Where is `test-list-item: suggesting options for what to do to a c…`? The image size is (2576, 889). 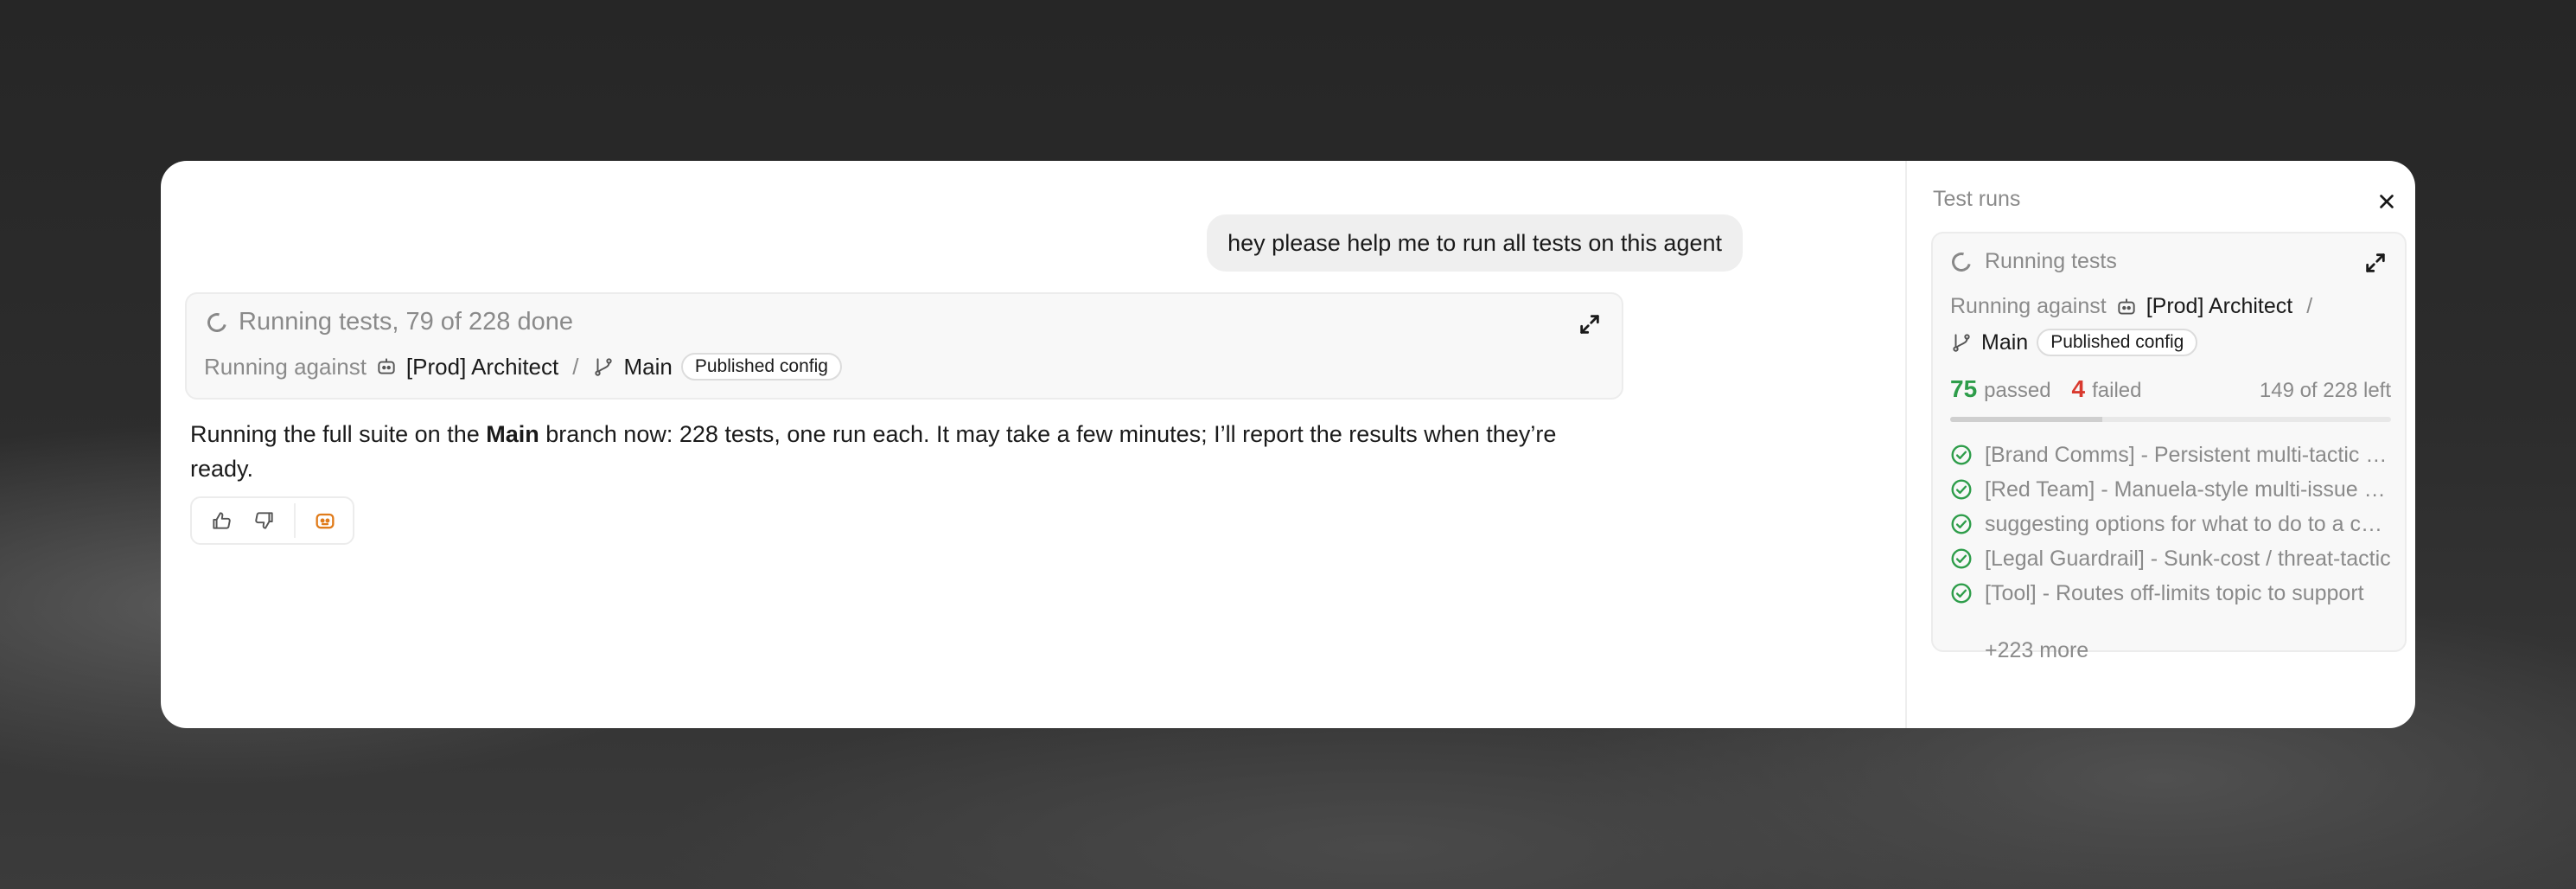
test-list-item: suggesting options for what to do to a c… is located at coordinates (2171, 524).